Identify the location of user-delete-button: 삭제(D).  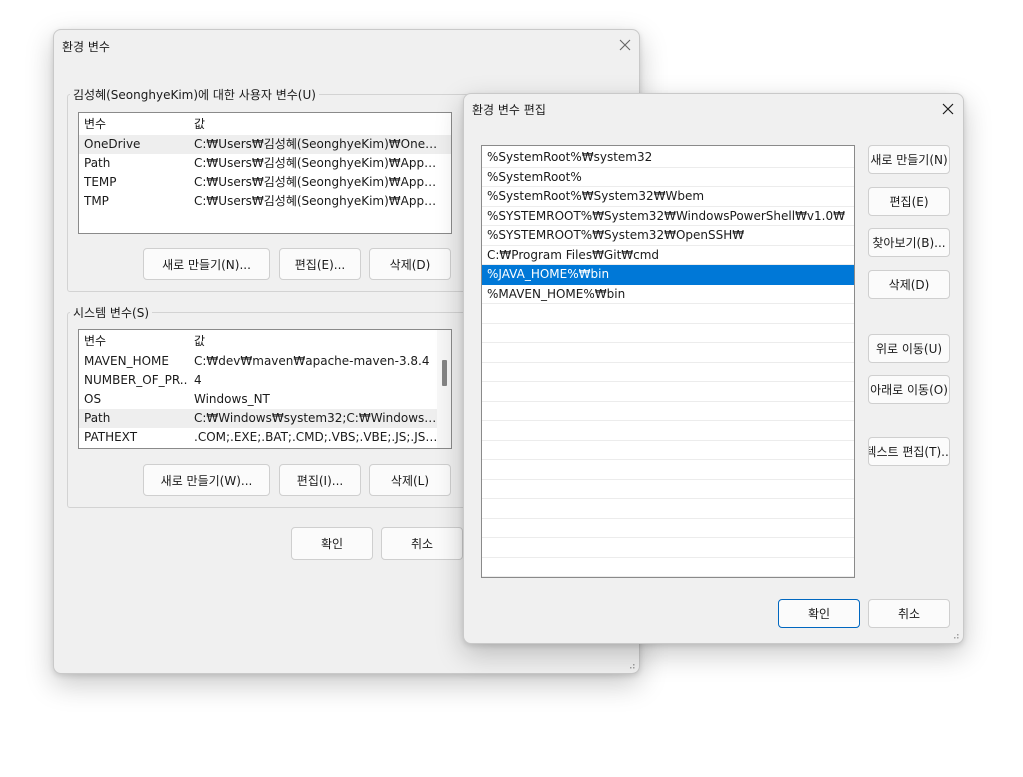
(410, 264).